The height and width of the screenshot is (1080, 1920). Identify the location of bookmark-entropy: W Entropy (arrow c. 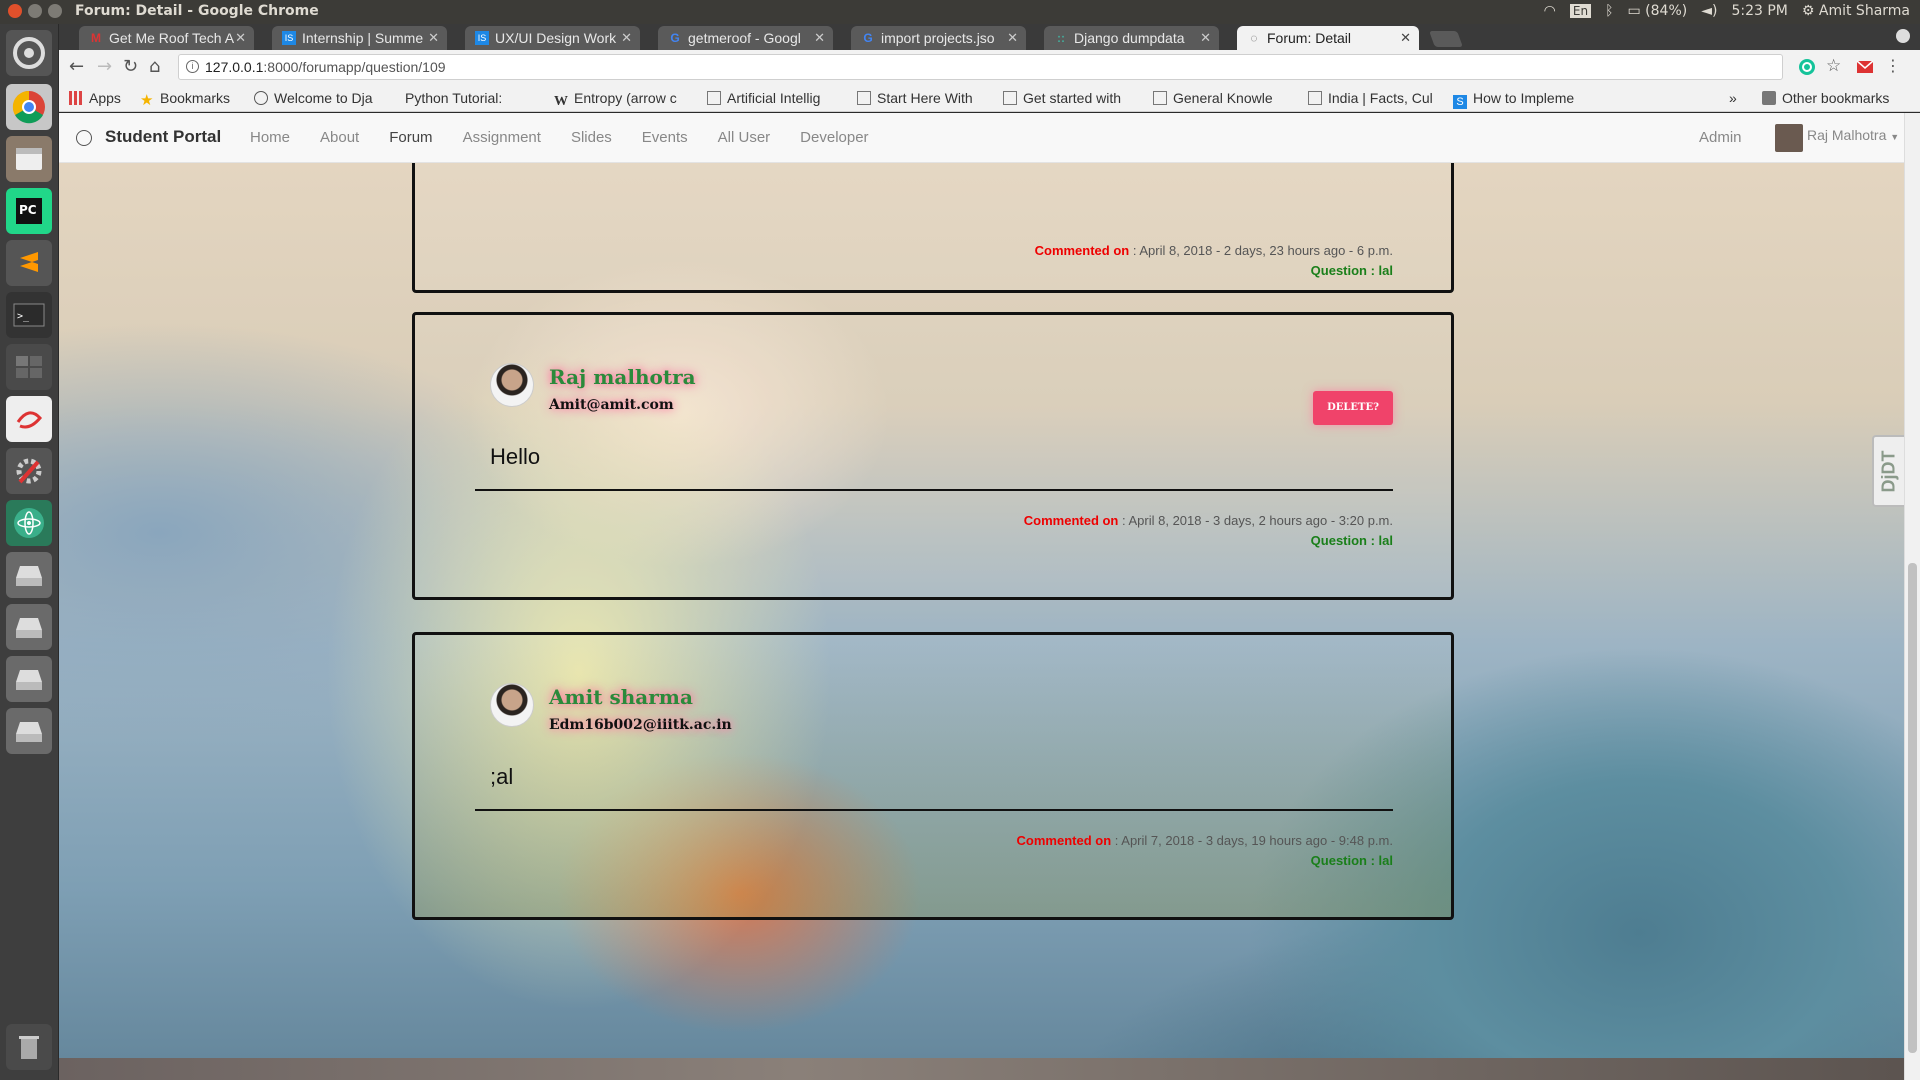
(626, 99).